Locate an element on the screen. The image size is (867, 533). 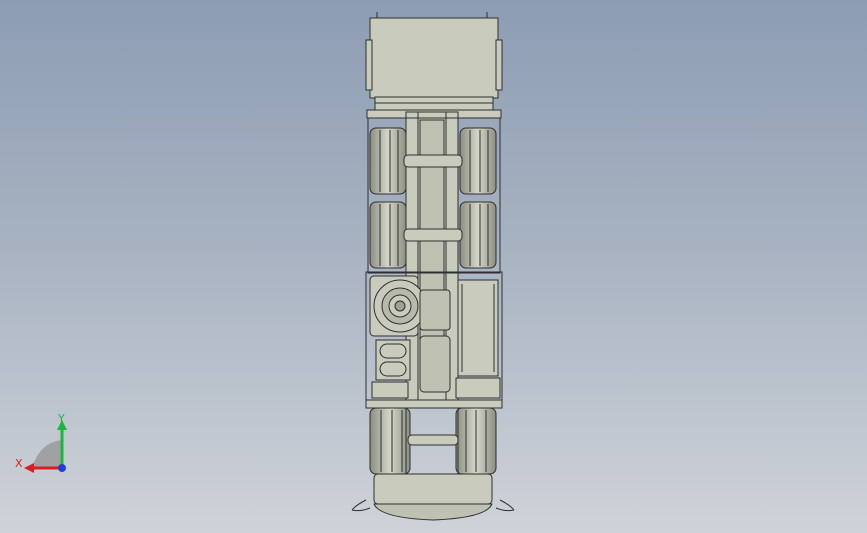
x-axis-label: X is located at coordinates (19, 463).